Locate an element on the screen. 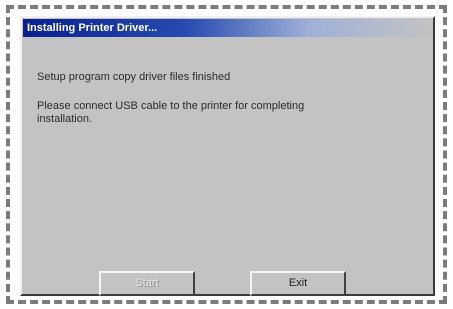 This screenshot has width=453, height=309. exit-button: Exit is located at coordinates (298, 283).